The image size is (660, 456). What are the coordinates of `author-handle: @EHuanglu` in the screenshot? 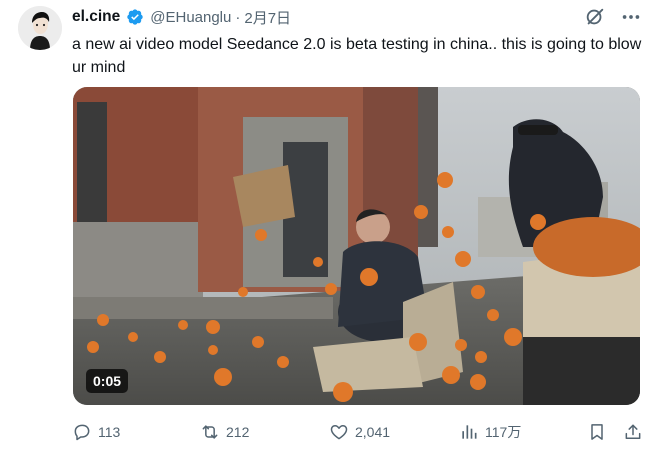 It's located at (190, 17).